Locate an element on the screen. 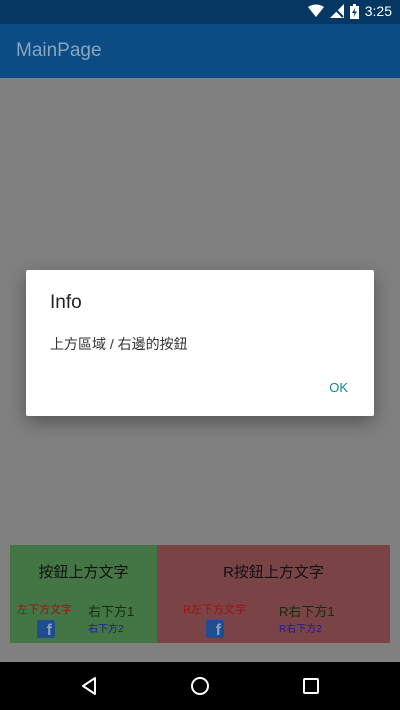 Image resolution: width=400 pixels, height=710 pixels. signal-icon is located at coordinates (336, 11).